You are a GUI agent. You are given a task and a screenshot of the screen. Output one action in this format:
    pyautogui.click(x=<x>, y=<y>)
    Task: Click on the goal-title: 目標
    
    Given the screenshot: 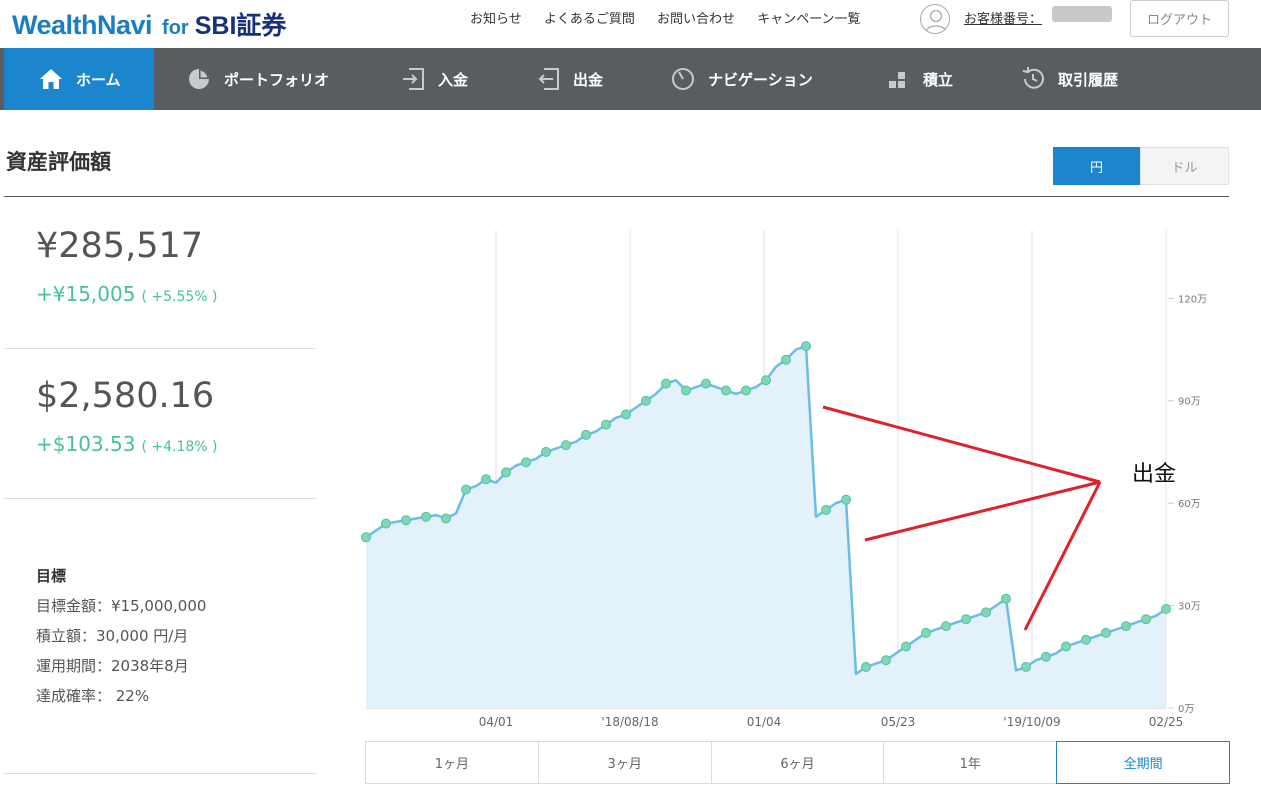 What is the action you would take?
    pyautogui.click(x=51, y=576)
    